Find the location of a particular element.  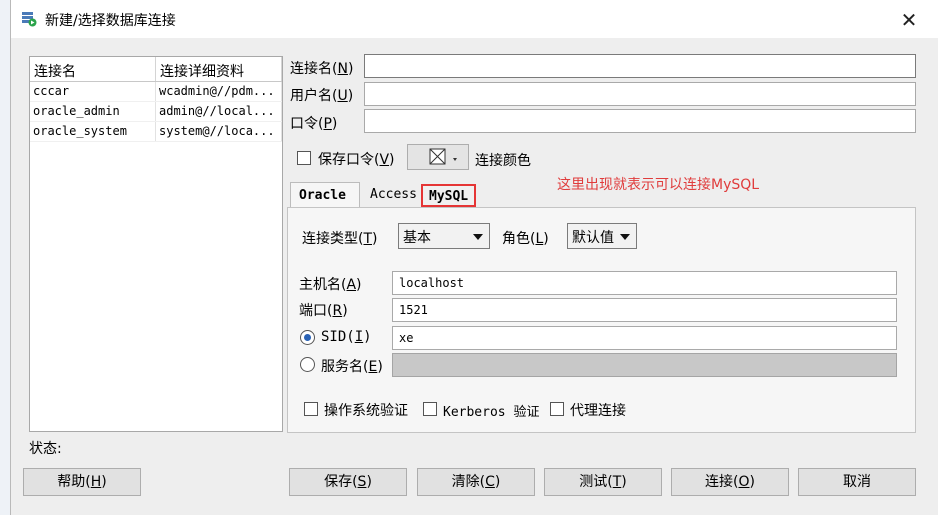

list-header: 连接名 连接详细资料 is located at coordinates (156, 69).